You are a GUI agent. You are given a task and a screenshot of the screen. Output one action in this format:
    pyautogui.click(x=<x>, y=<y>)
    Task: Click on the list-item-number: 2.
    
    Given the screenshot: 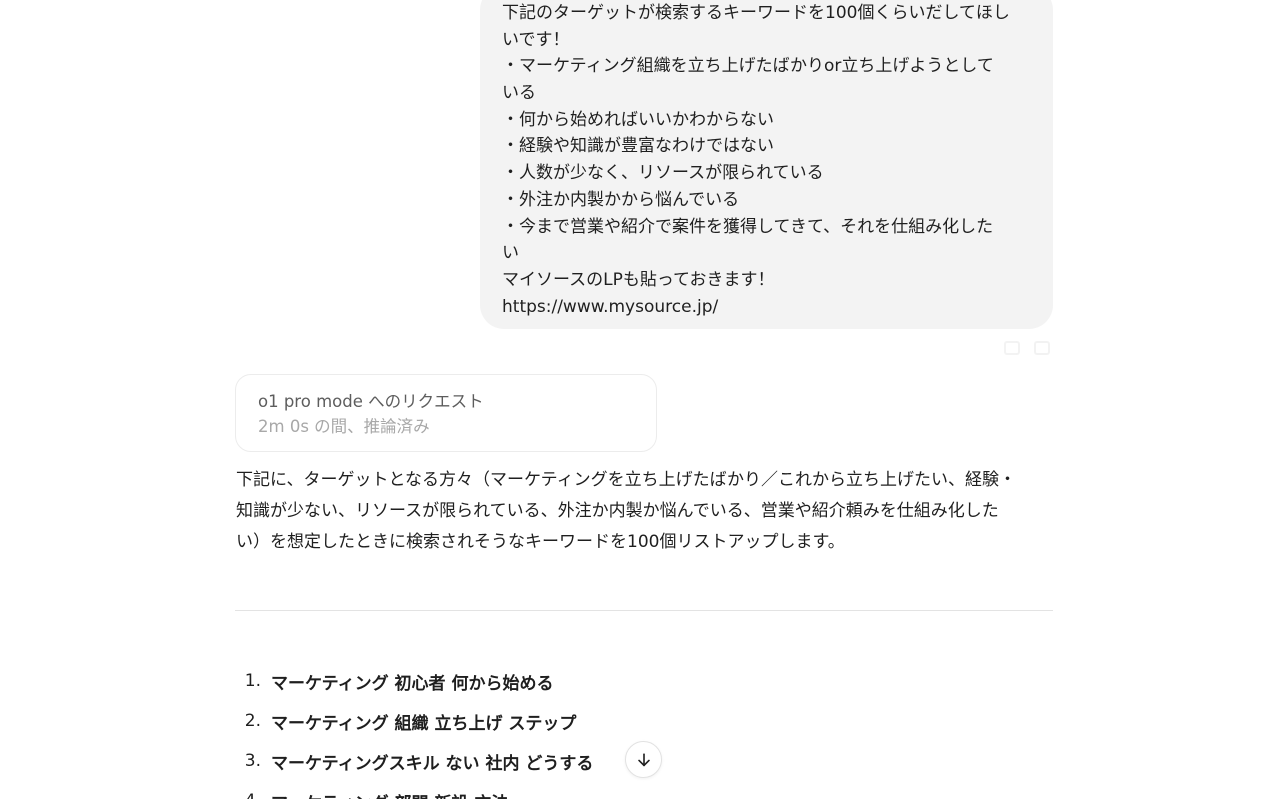 What is the action you would take?
    pyautogui.click(x=252, y=721)
    